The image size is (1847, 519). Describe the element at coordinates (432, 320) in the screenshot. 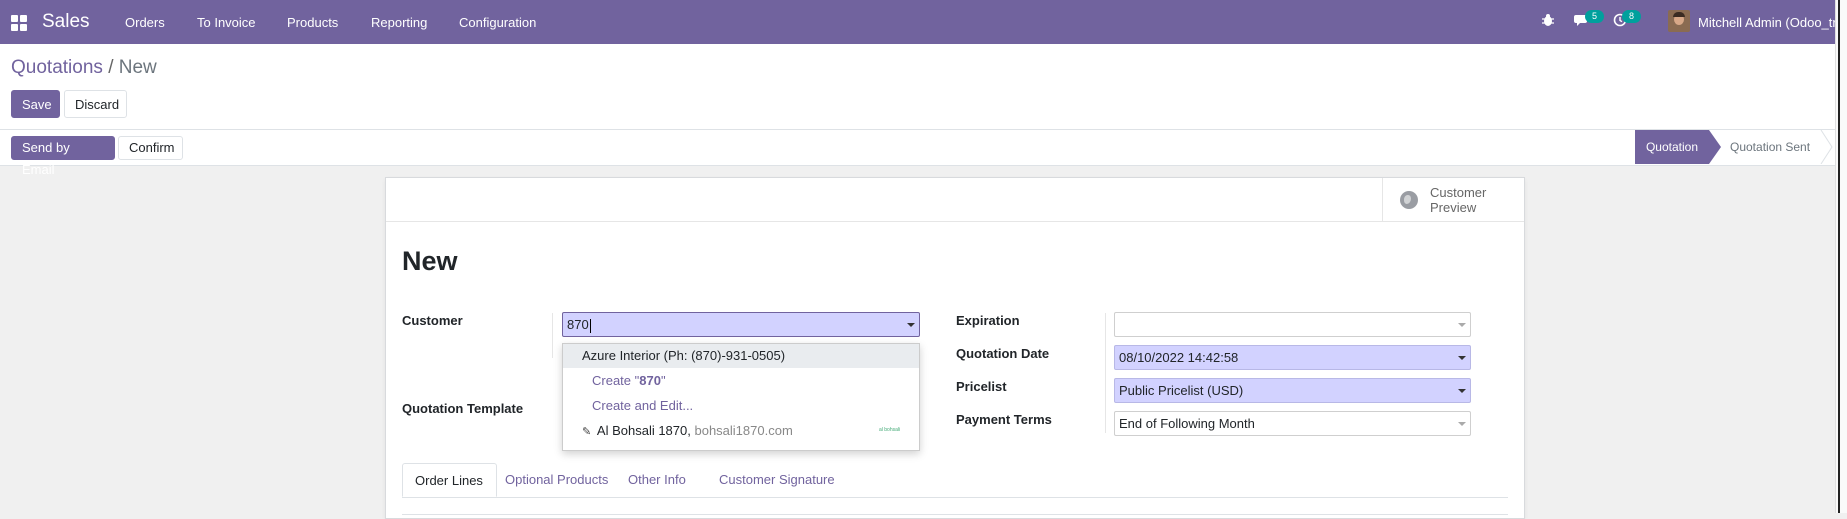

I see `customer-label: Customer` at that location.